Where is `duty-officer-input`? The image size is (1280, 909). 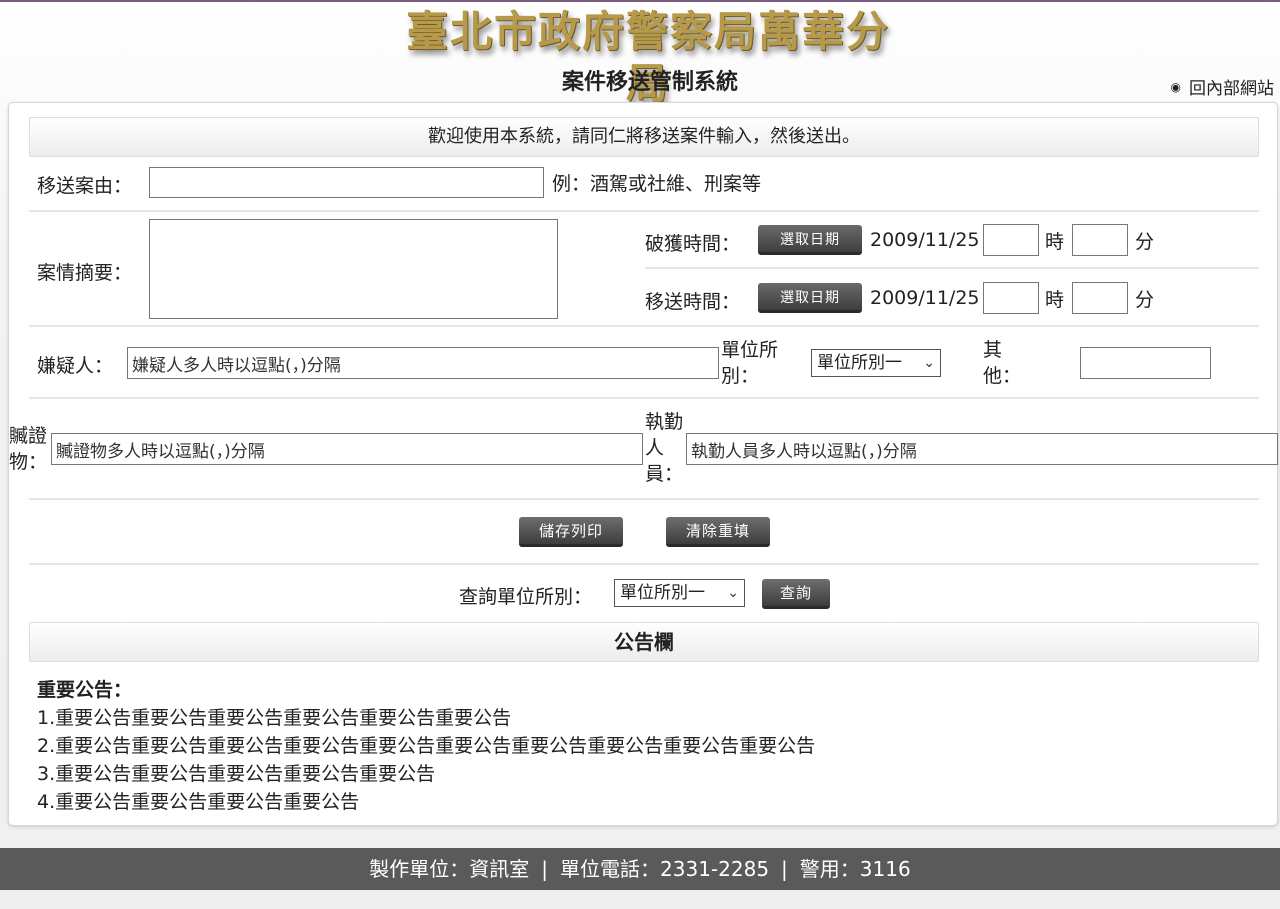 duty-officer-input is located at coordinates (982, 449).